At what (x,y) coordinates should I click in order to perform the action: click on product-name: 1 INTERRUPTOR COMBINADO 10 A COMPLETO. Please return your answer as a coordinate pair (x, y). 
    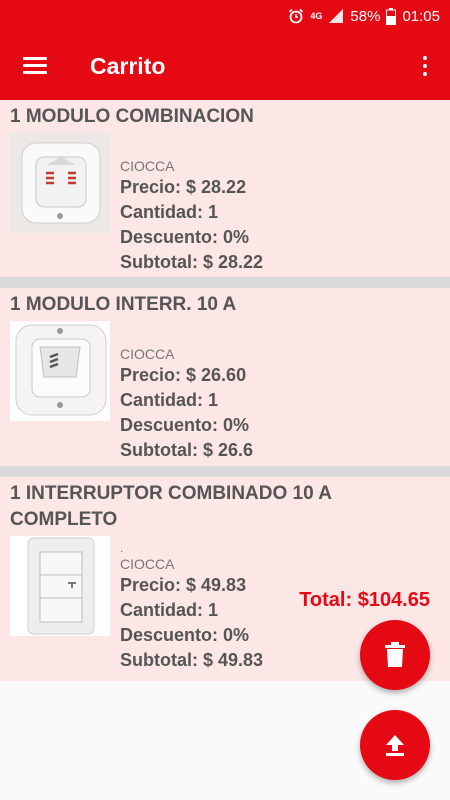
    Looking at the image, I should click on (171, 506).